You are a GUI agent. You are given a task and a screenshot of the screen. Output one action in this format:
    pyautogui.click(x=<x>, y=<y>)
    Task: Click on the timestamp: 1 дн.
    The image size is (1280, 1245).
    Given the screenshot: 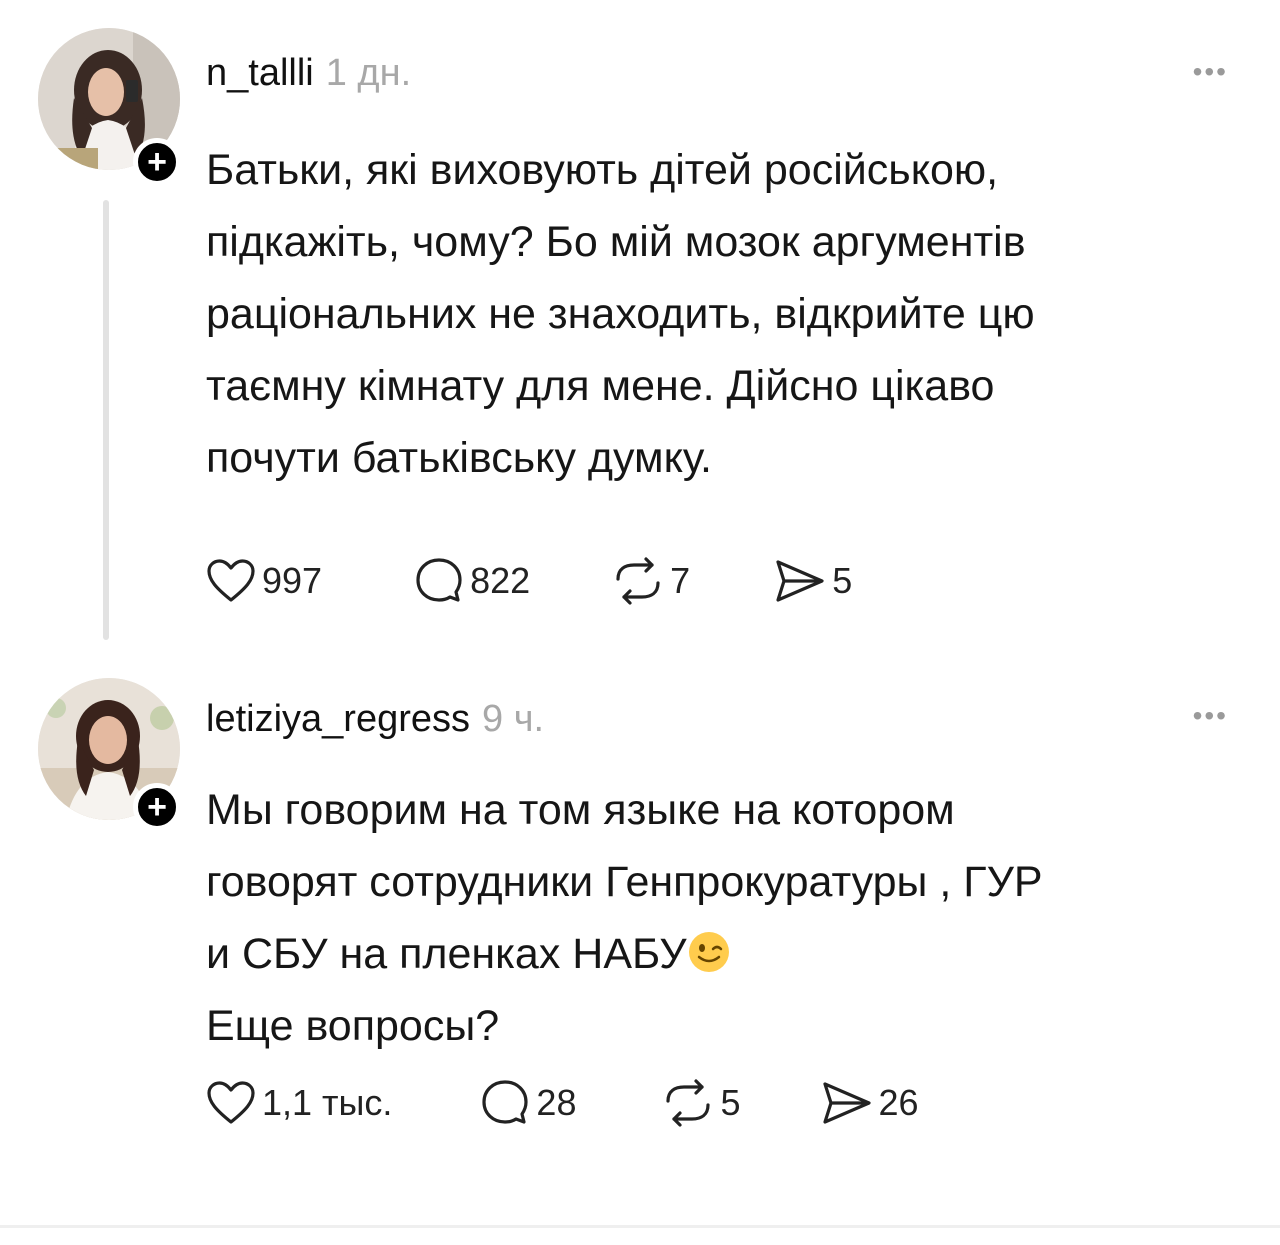 What is the action you would take?
    pyautogui.click(x=368, y=73)
    